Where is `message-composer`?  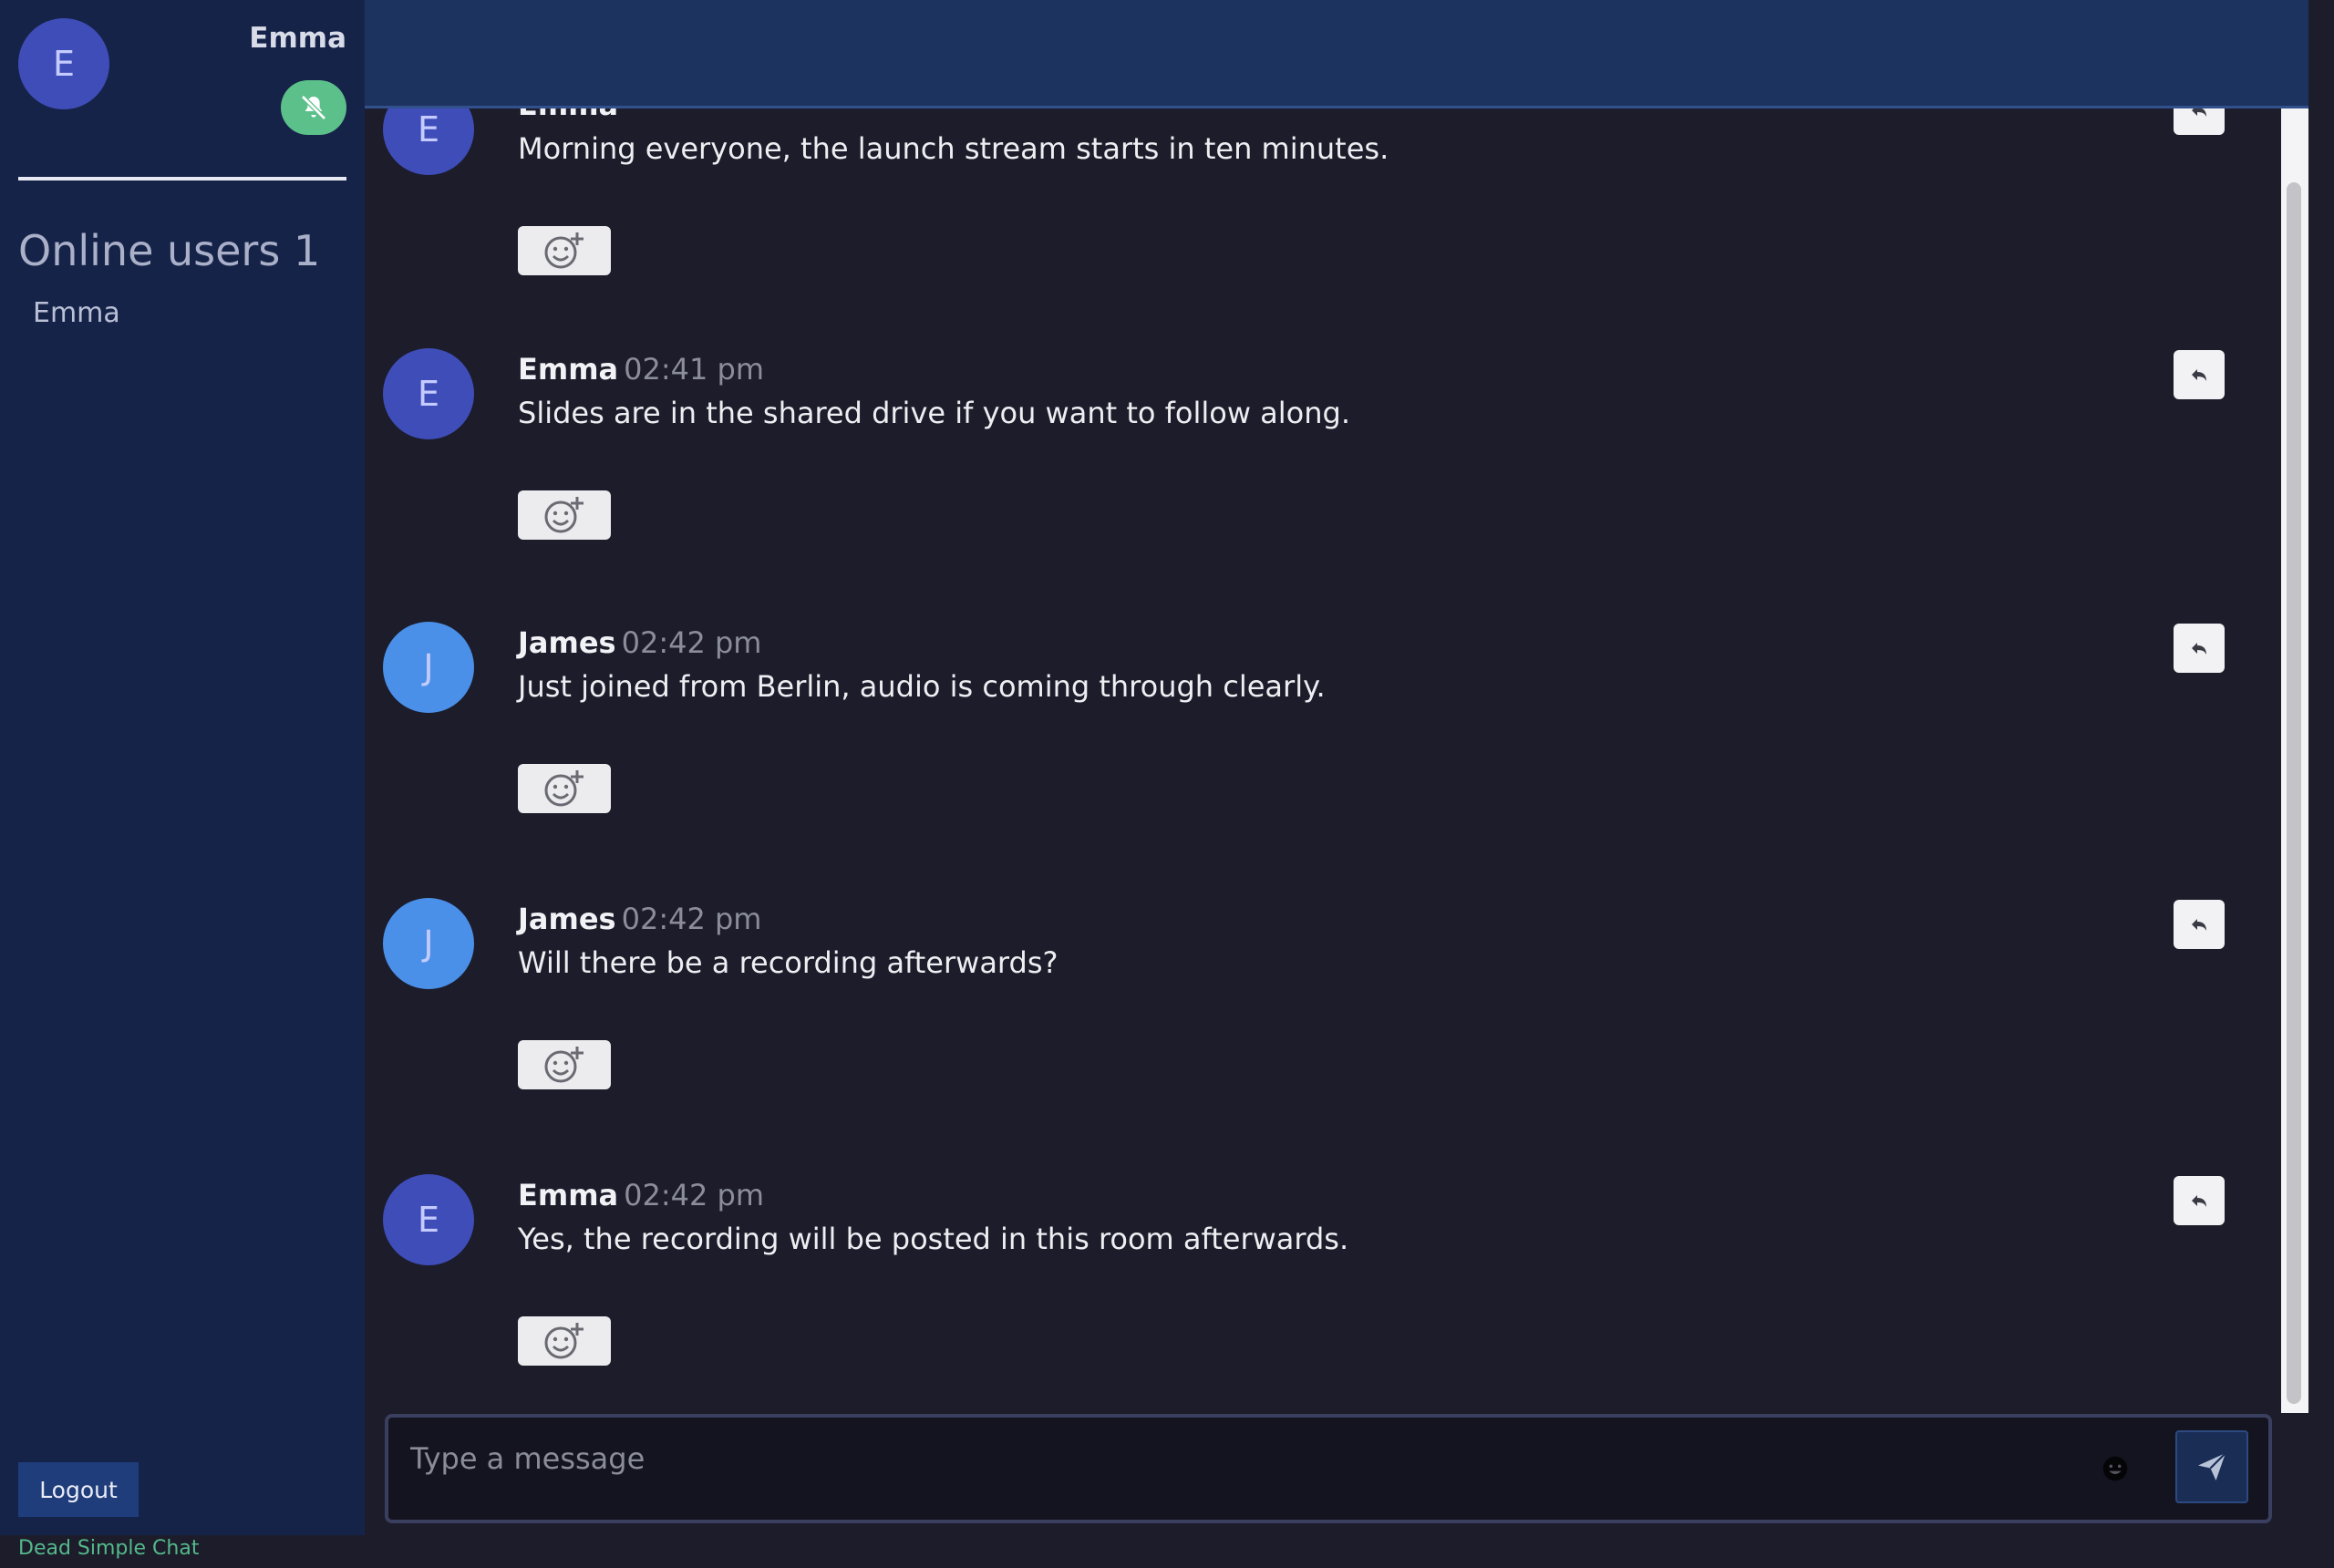
message-composer is located at coordinates (1329, 1468).